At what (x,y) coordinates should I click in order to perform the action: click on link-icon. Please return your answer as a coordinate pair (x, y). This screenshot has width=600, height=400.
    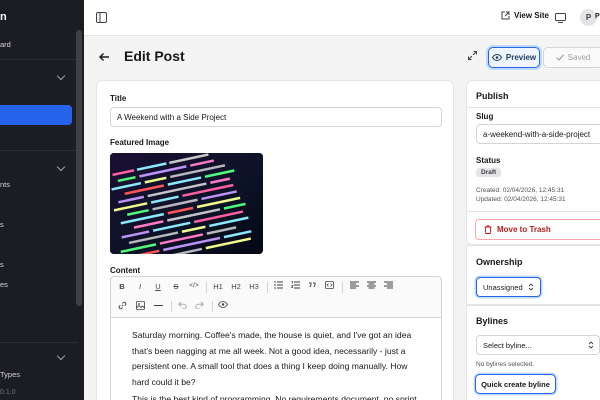
    Looking at the image, I should click on (122, 306).